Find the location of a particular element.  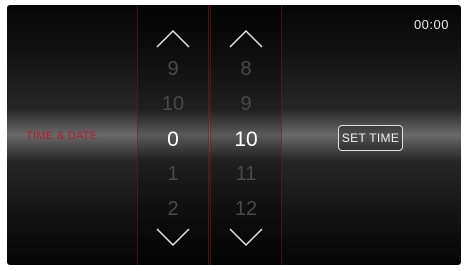

minute-option: 8 is located at coordinates (246, 69).